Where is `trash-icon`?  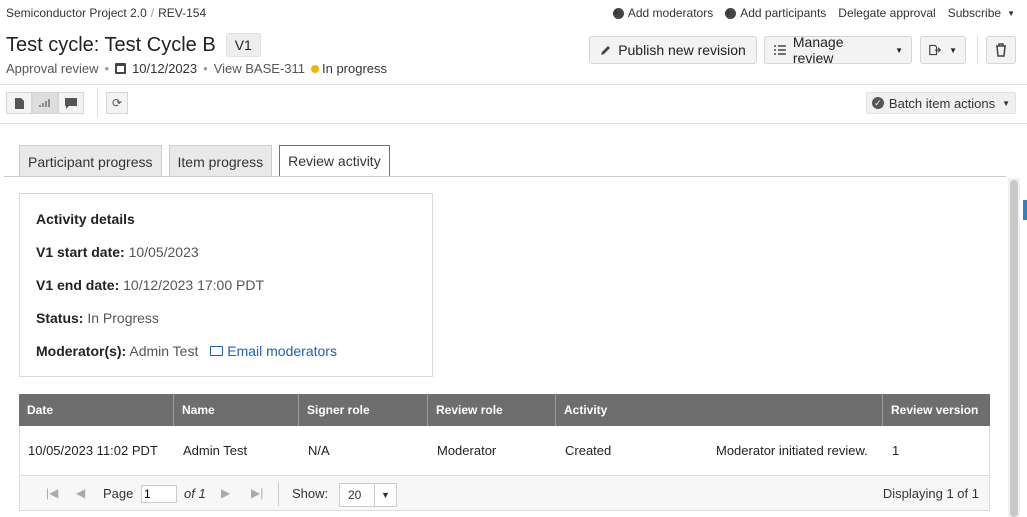 trash-icon is located at coordinates (1001, 50).